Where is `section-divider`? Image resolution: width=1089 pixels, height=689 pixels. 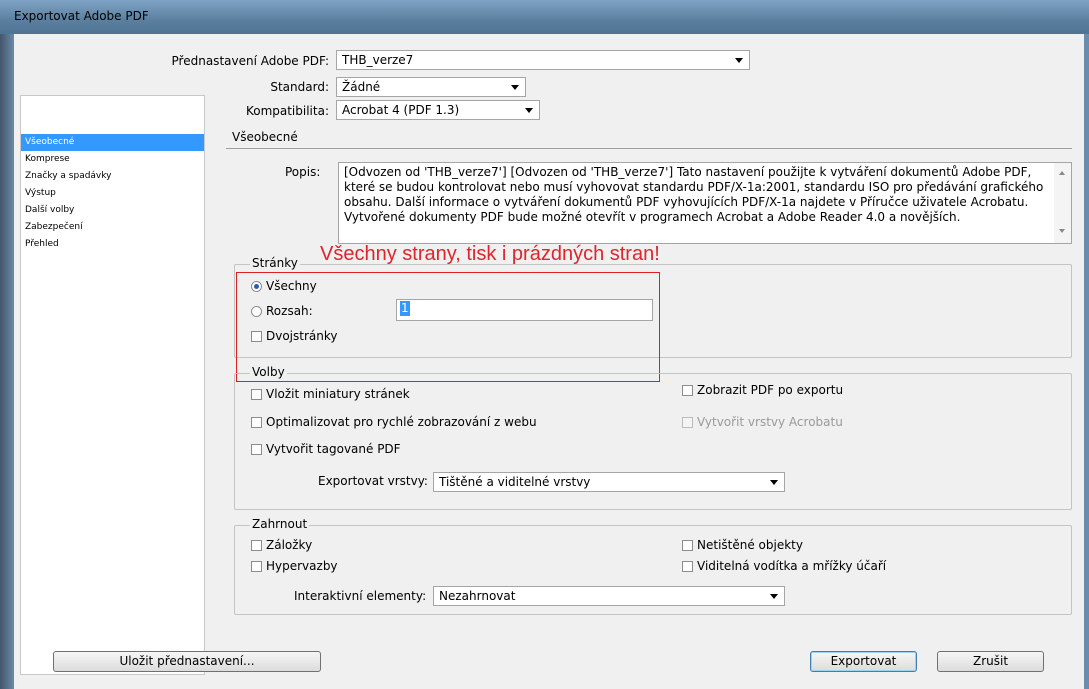 section-divider is located at coordinates (649, 148).